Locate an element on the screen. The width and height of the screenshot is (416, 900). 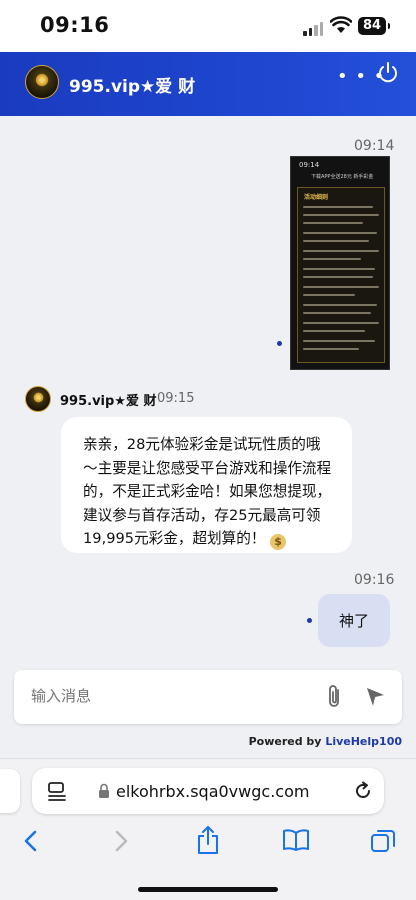
powered-by: Powered by LiveHelp100 is located at coordinates (325, 741).